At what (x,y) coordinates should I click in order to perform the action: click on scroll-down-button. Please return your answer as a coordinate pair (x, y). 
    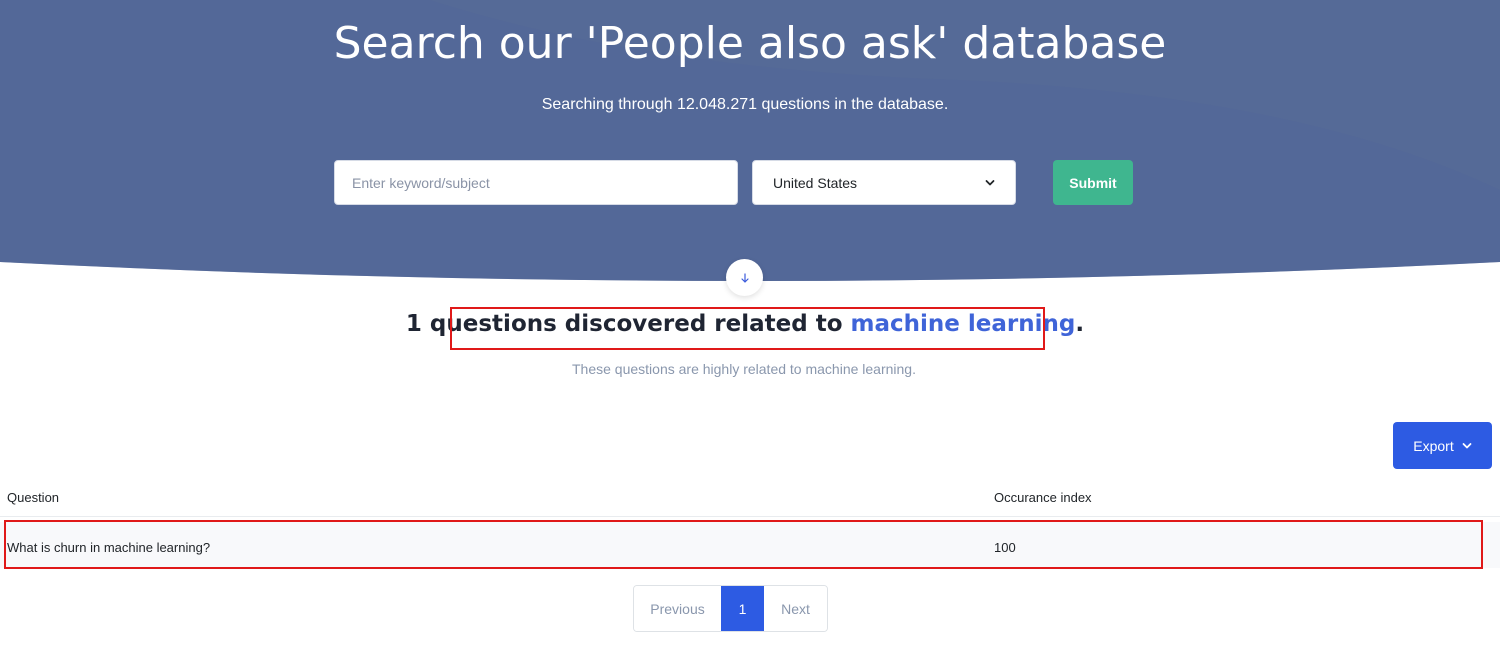
    Looking at the image, I should click on (744, 277).